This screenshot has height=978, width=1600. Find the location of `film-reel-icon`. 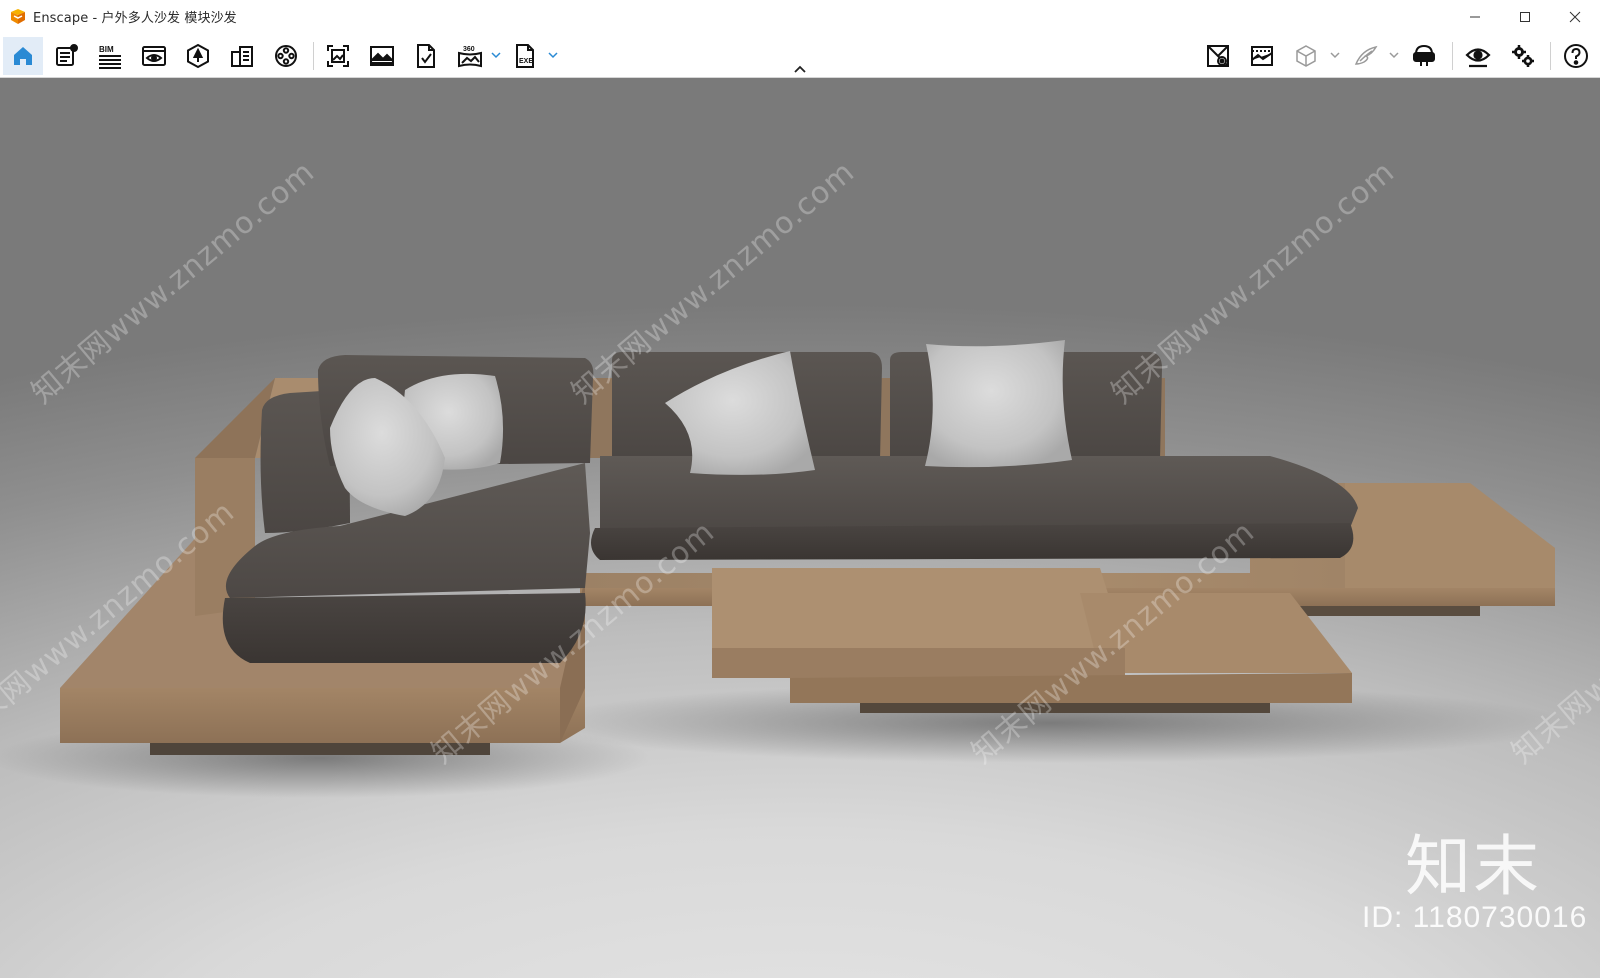

film-reel-icon is located at coordinates (286, 56).